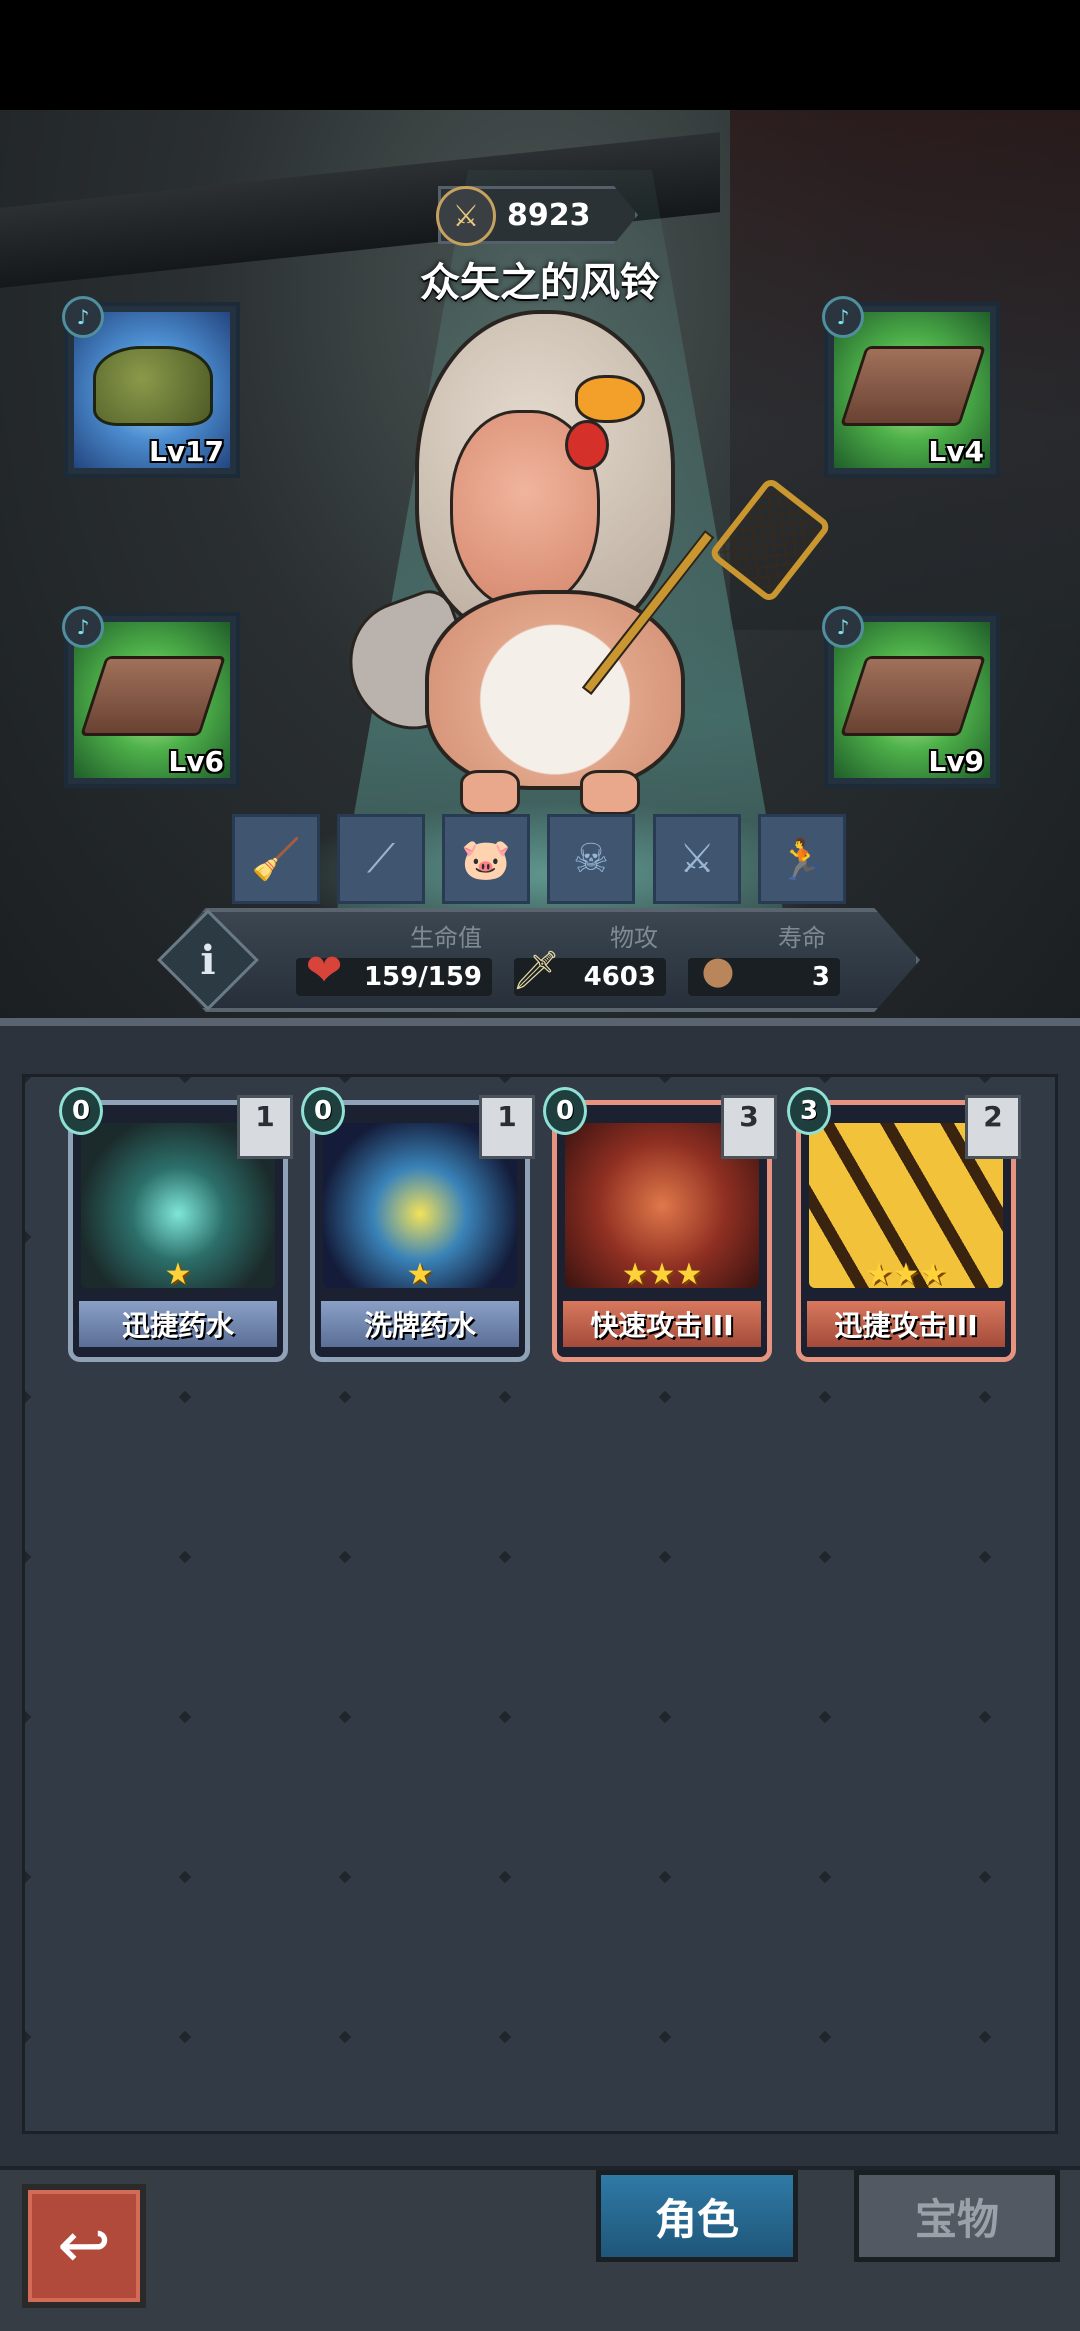 The width and height of the screenshot is (1080, 2331). I want to click on broom-icon: 🧹, so click(276, 859).